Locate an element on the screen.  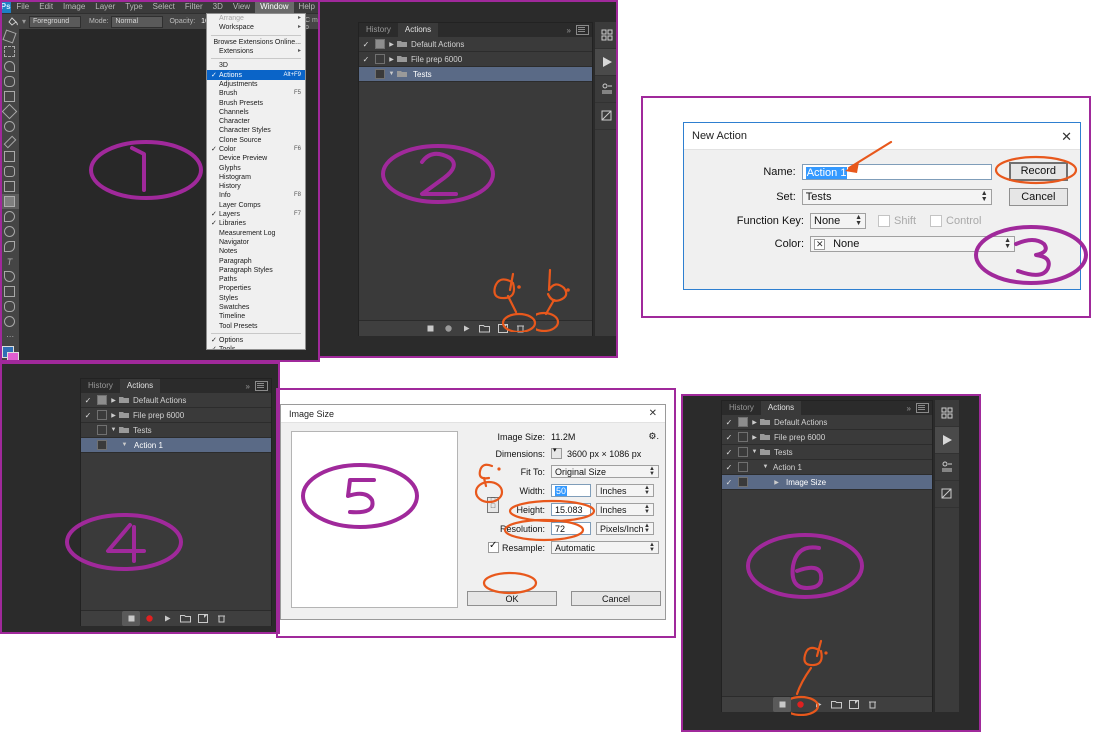
fill-source-select: Foreground is located at coordinates (55, 21).